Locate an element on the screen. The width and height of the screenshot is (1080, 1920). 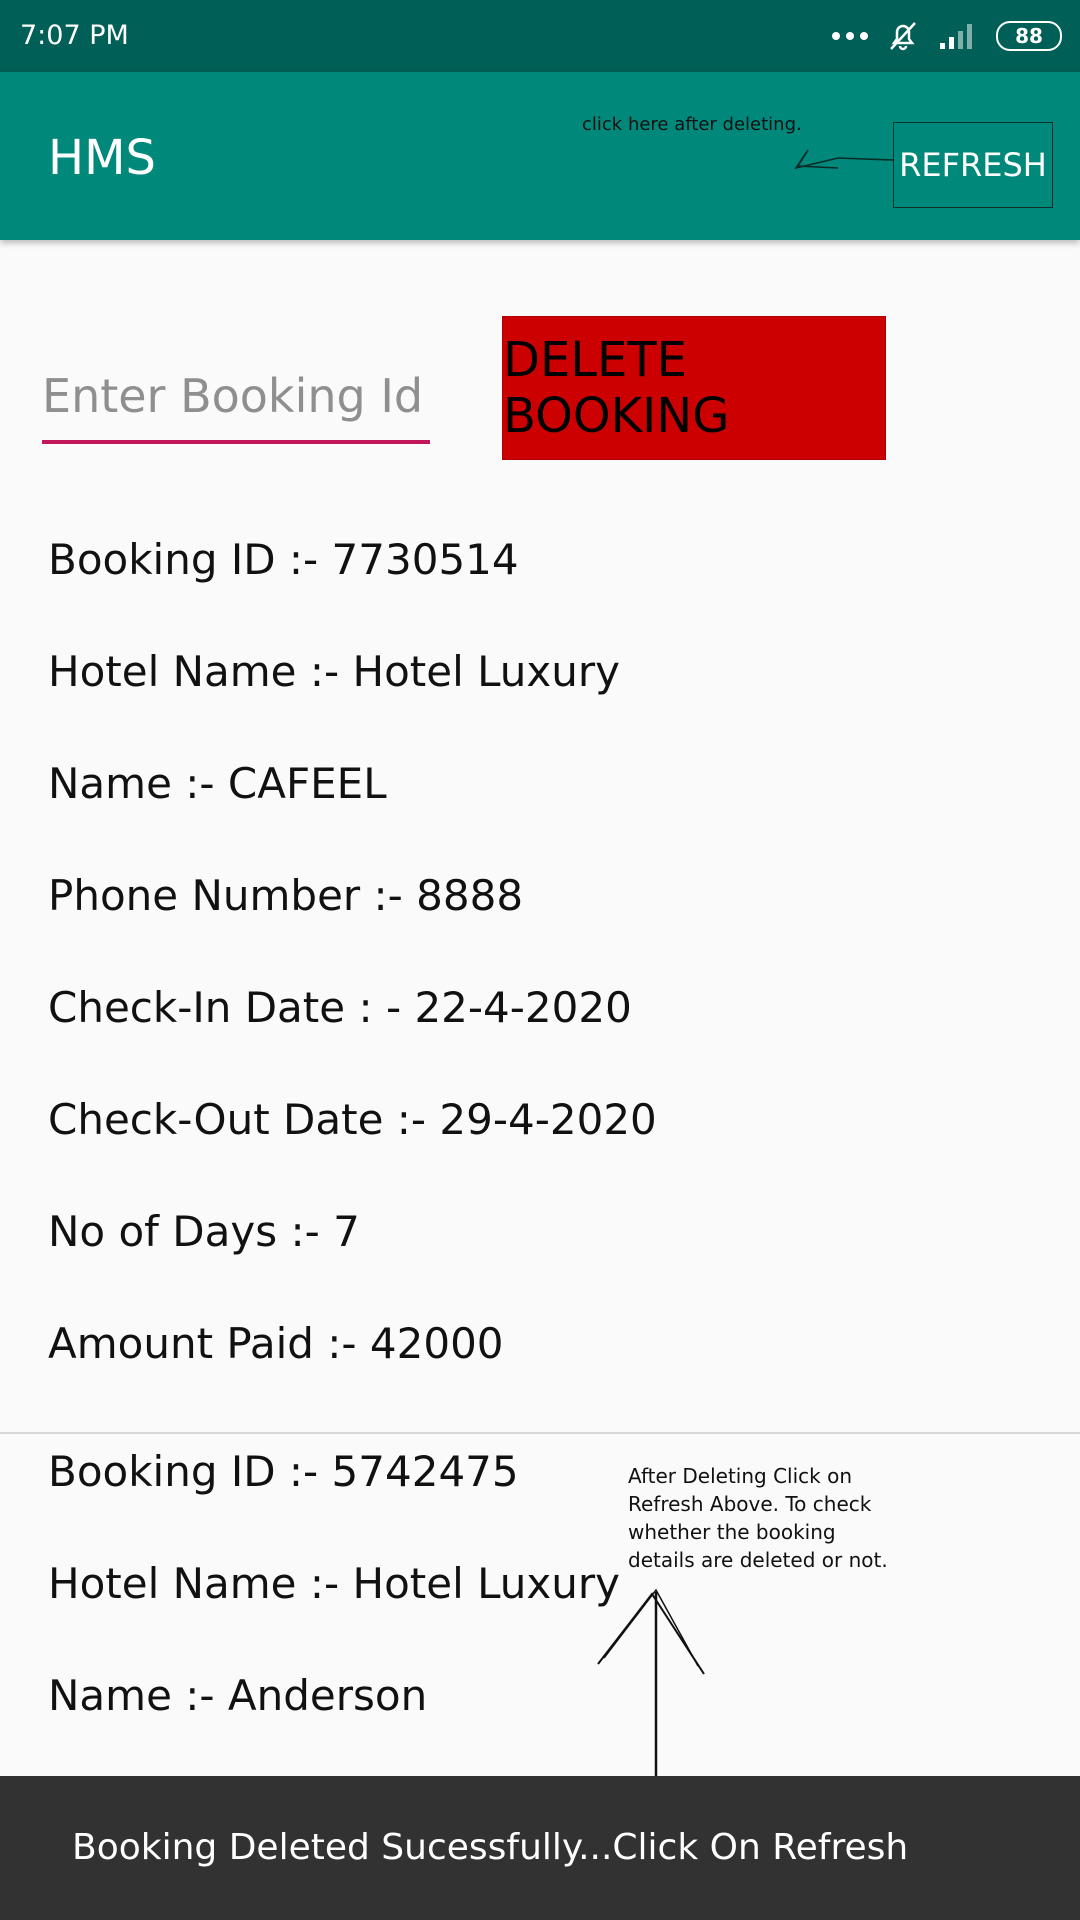
guest-name-text: Name :- CAFEEL is located at coordinates (217, 783).